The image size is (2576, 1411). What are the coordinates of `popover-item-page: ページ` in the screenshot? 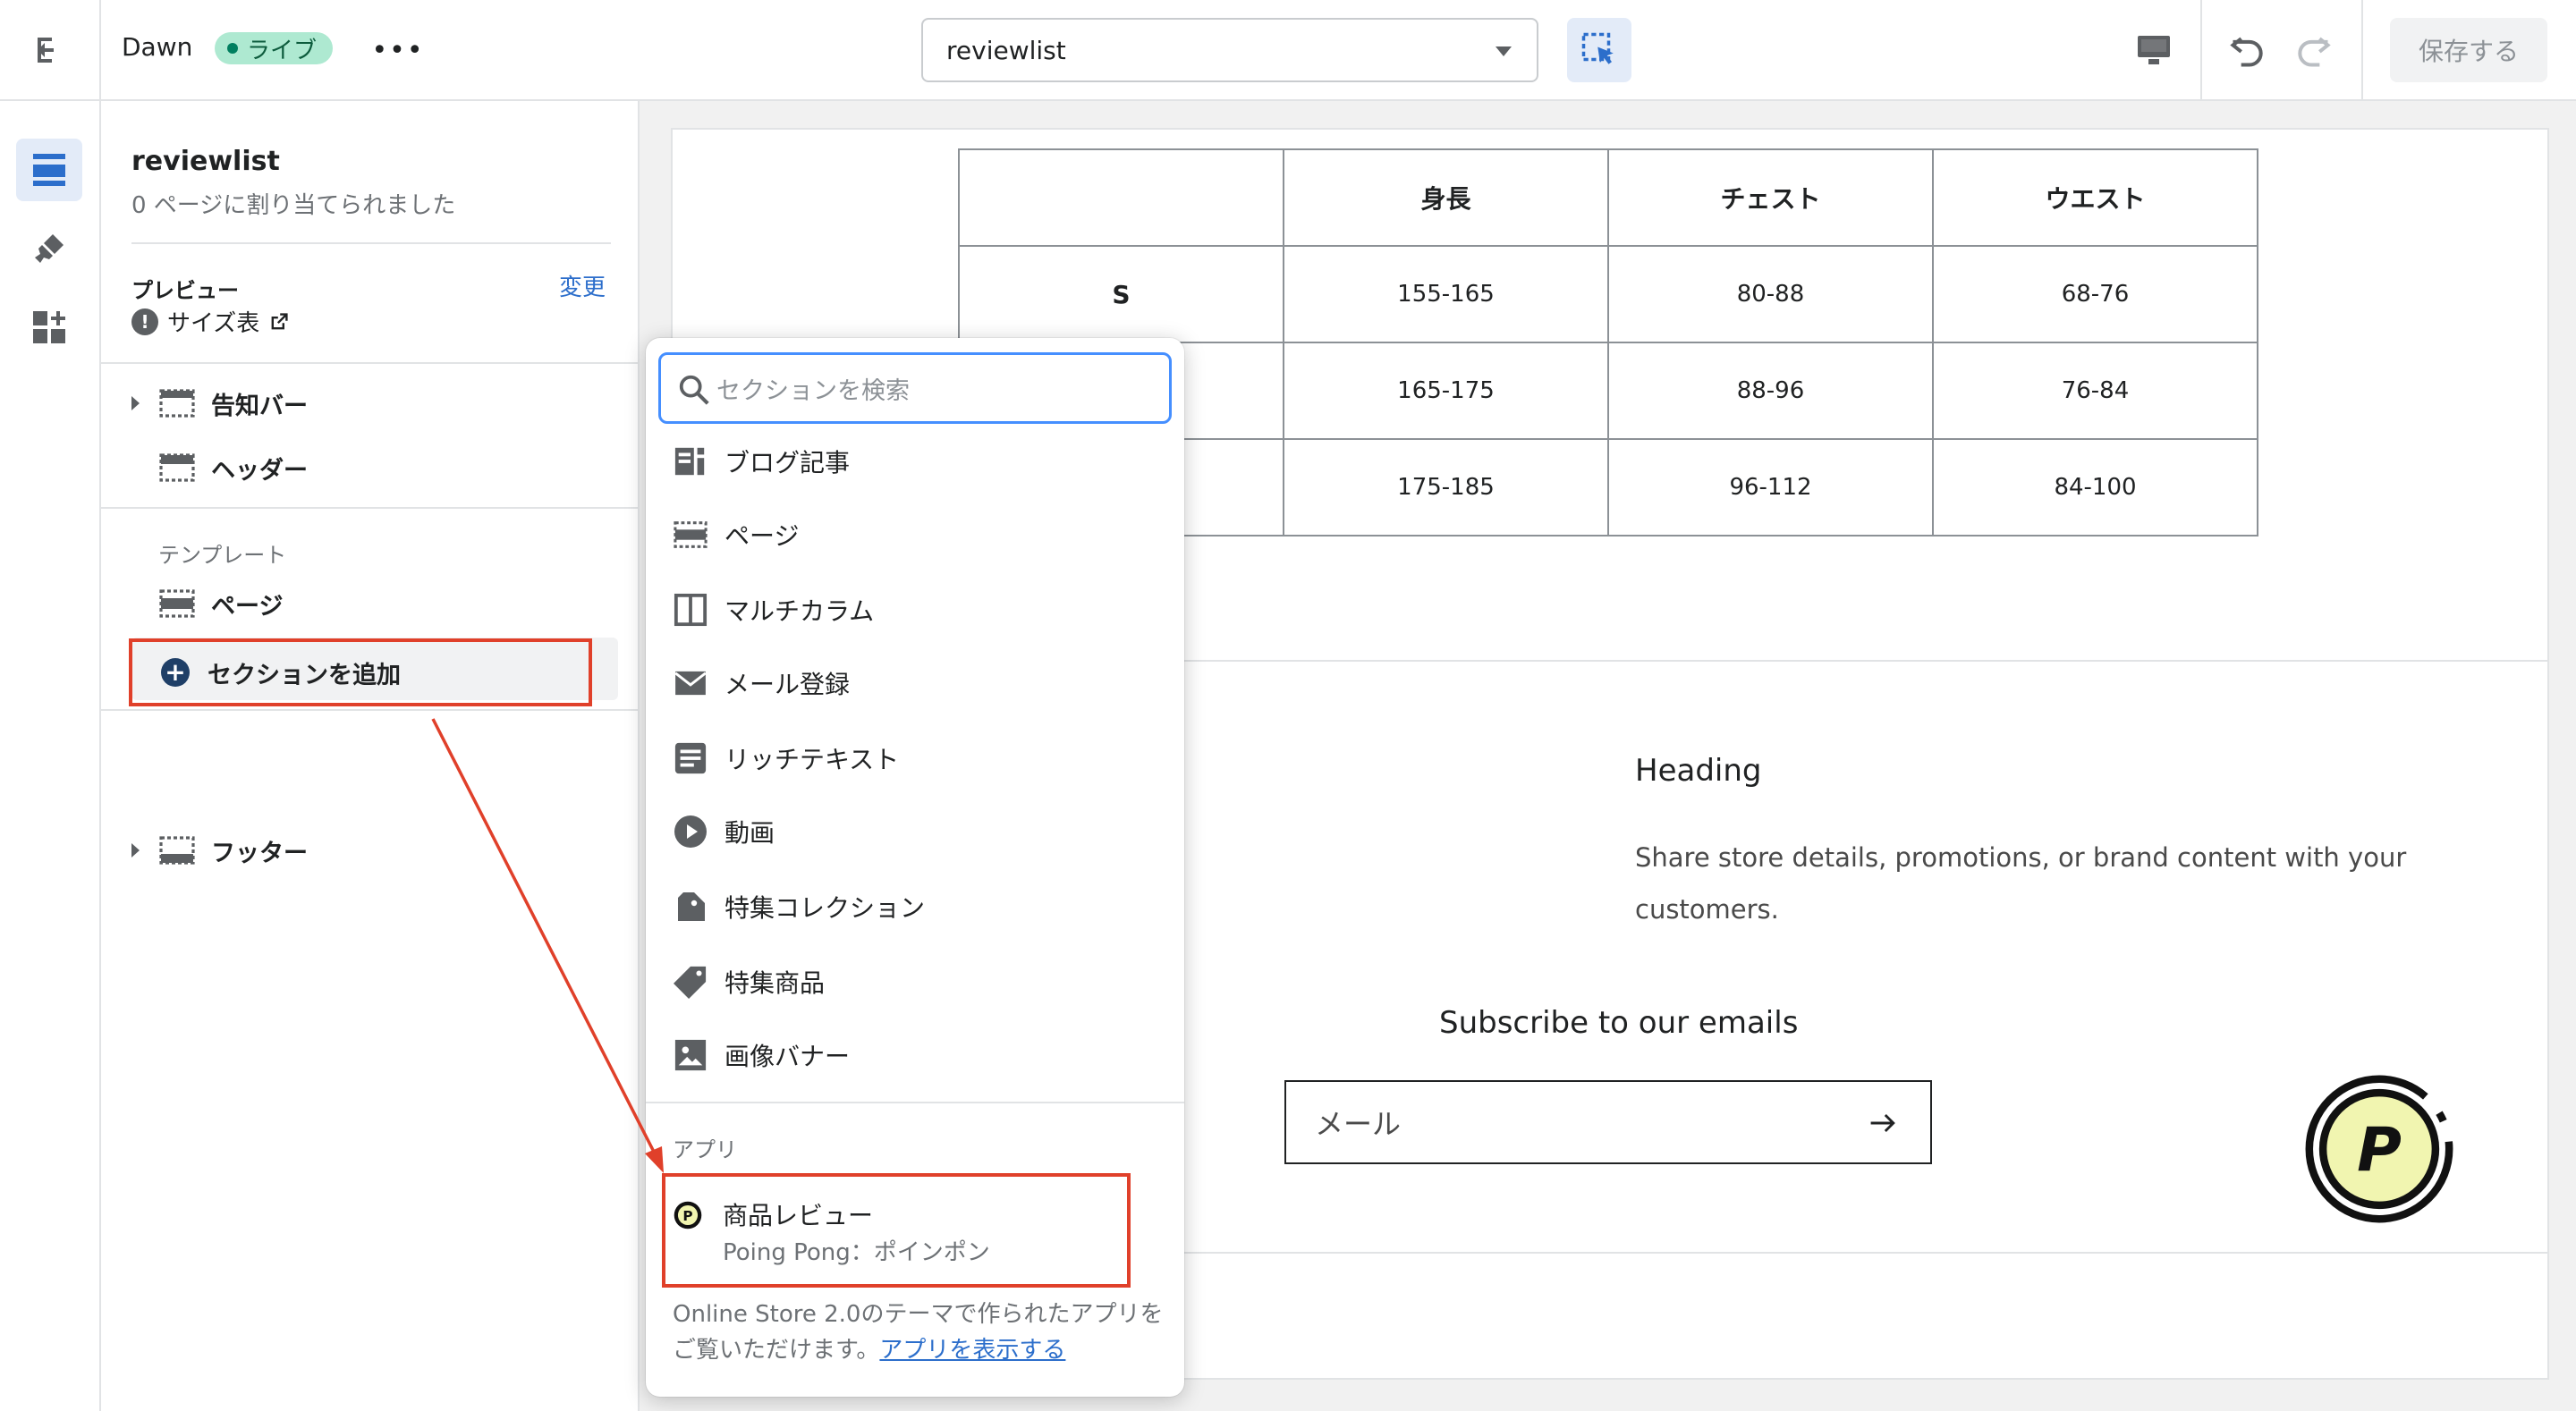 It's located at (736, 534).